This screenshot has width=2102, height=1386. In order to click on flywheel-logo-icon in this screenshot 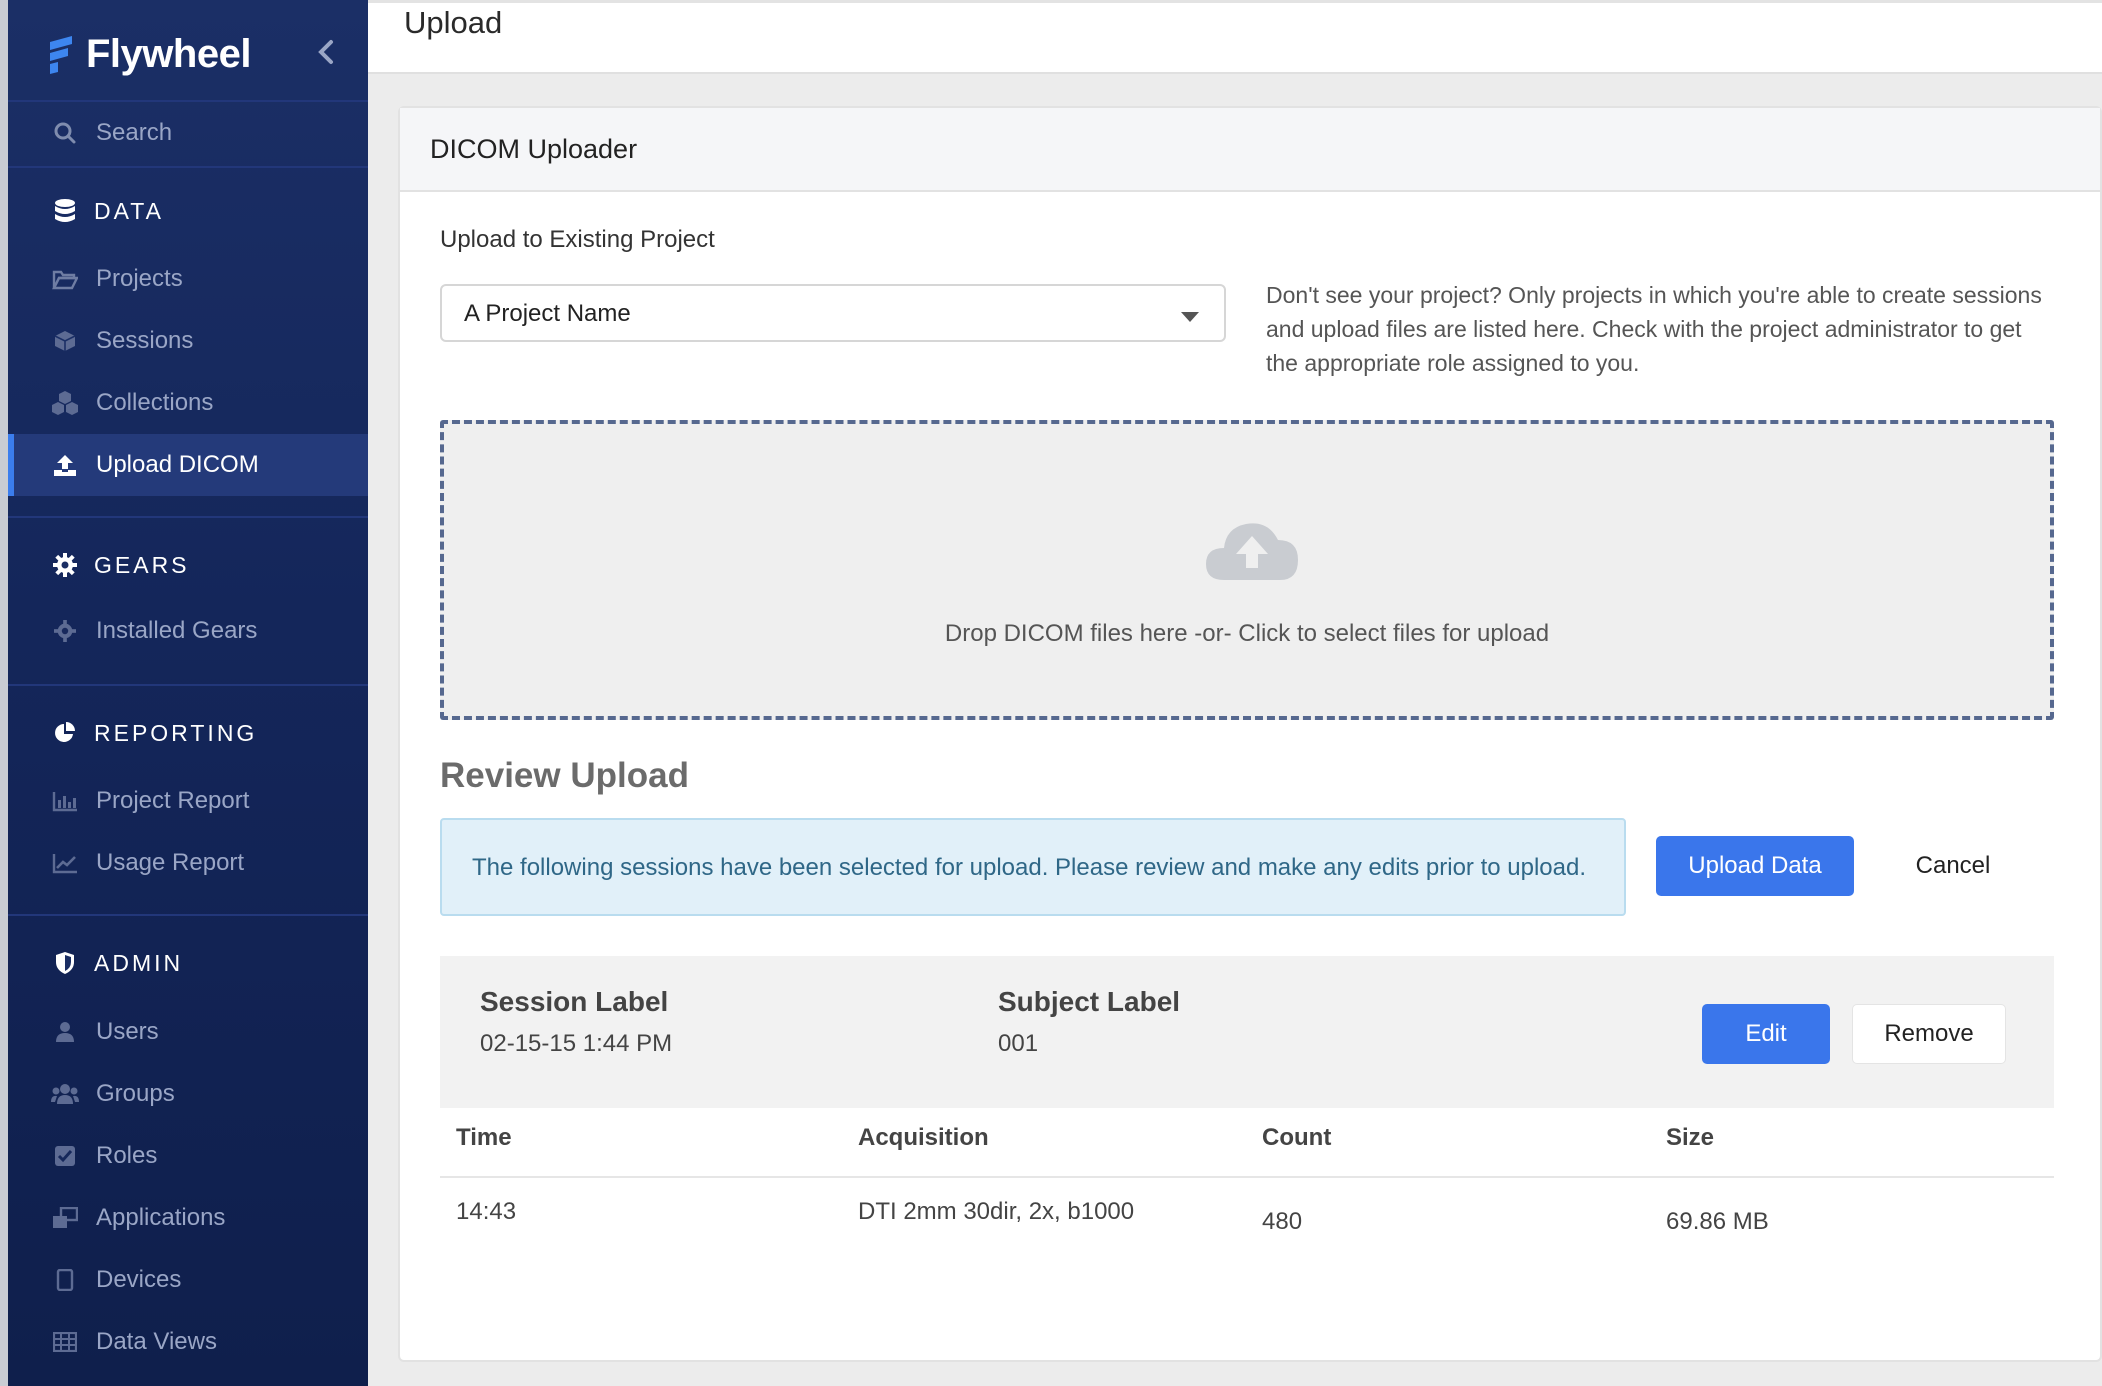, I will do `click(61, 55)`.